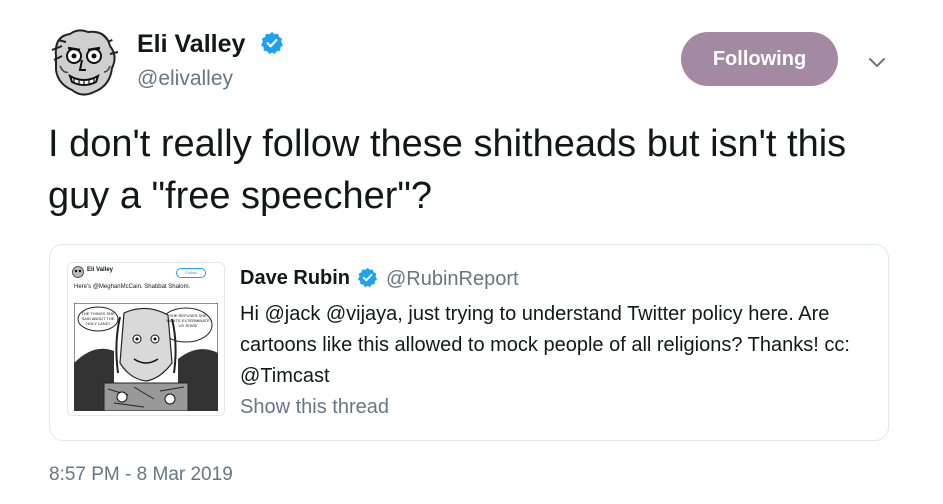 The height and width of the screenshot is (504, 943). I want to click on mini-avatar, so click(78, 272).